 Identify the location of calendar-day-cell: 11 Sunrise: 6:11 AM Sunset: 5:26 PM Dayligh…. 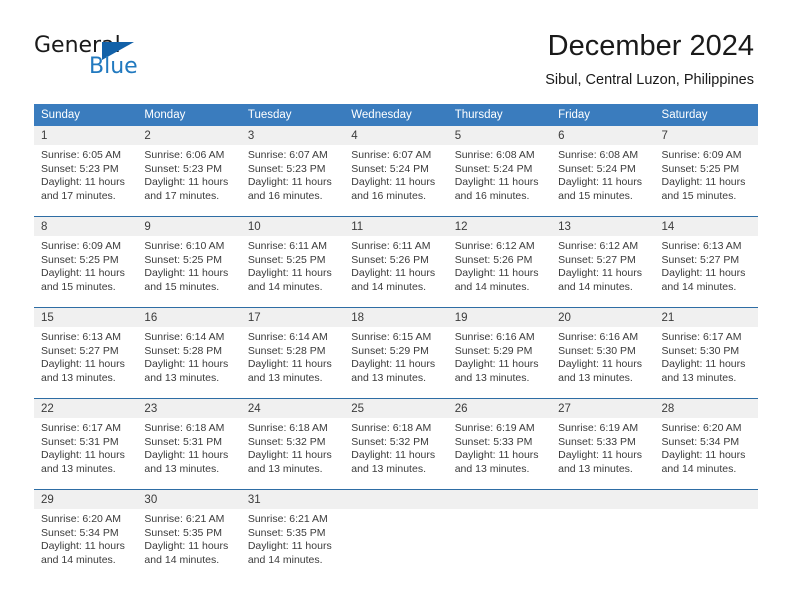
(396, 262).